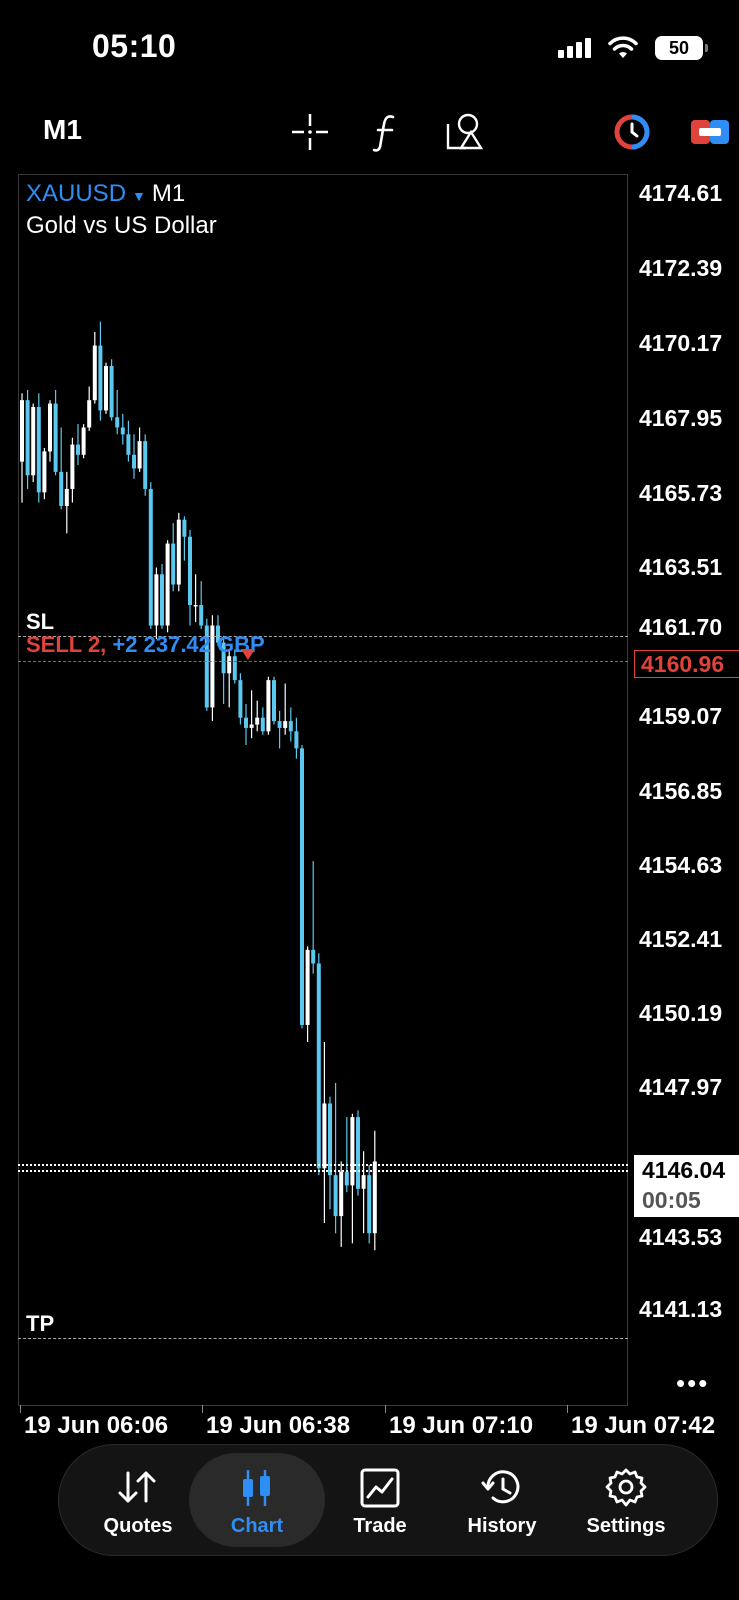  Describe the element at coordinates (40, 1323) in the screenshot. I see `tp-label: TP` at that location.